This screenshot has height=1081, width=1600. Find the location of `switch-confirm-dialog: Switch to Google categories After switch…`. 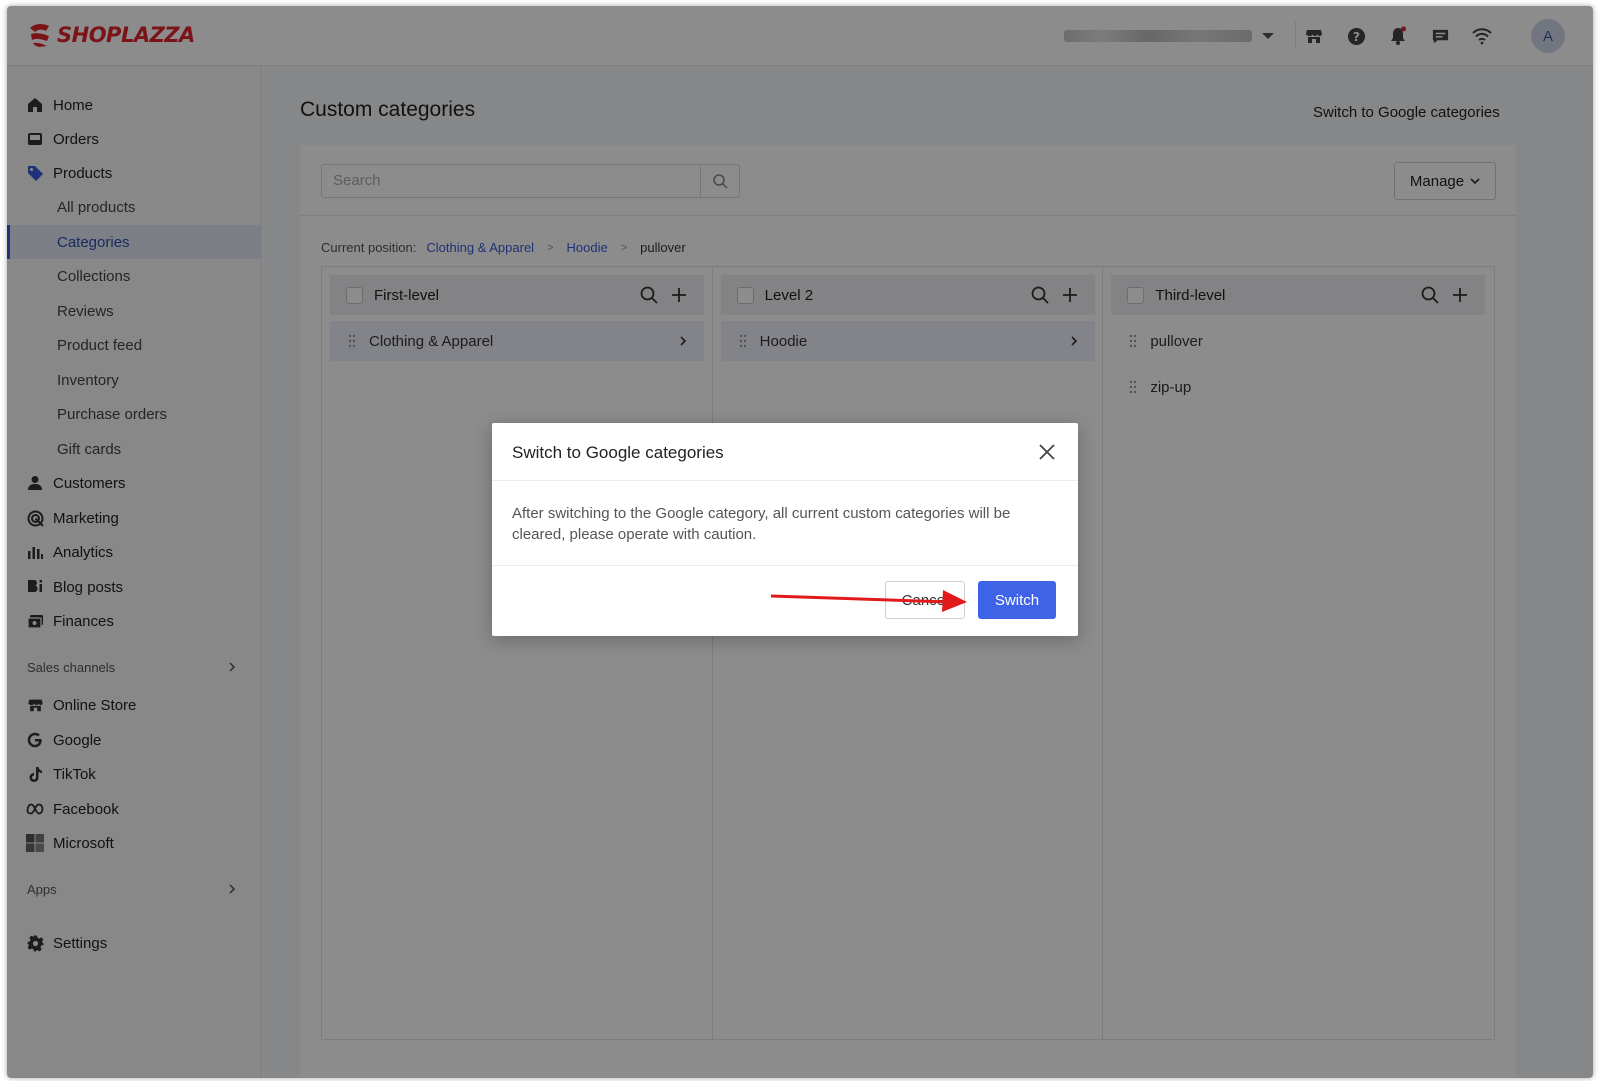

switch-confirm-dialog: Switch to Google categories After switch… is located at coordinates (785, 529).